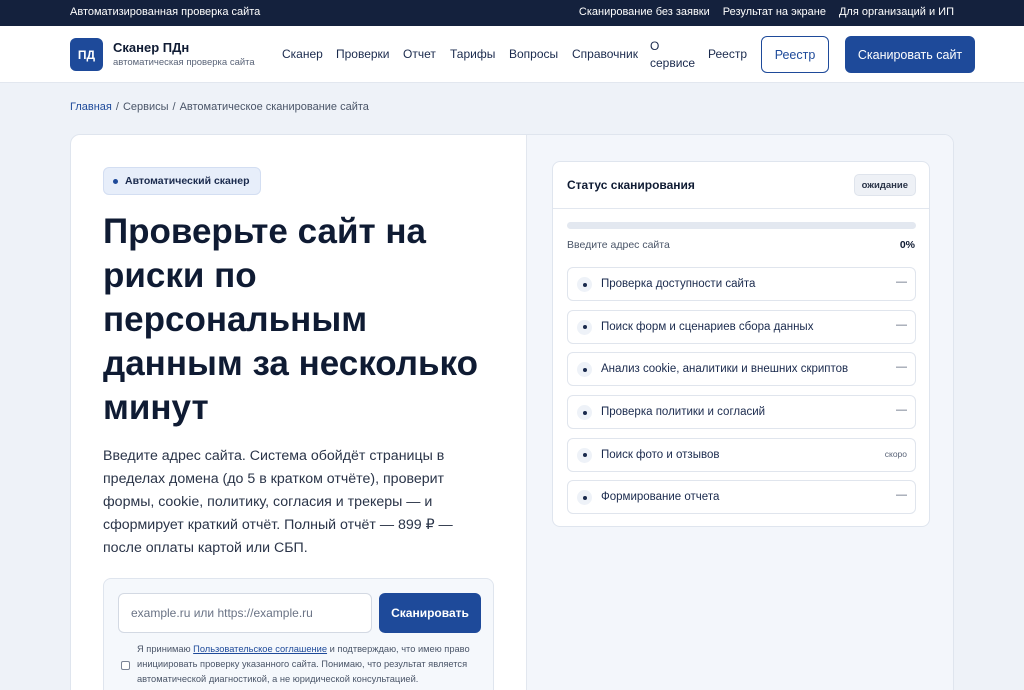  What do you see at coordinates (472, 54) in the screenshot?
I see `nav-item-pricing: Тарифы` at bounding box center [472, 54].